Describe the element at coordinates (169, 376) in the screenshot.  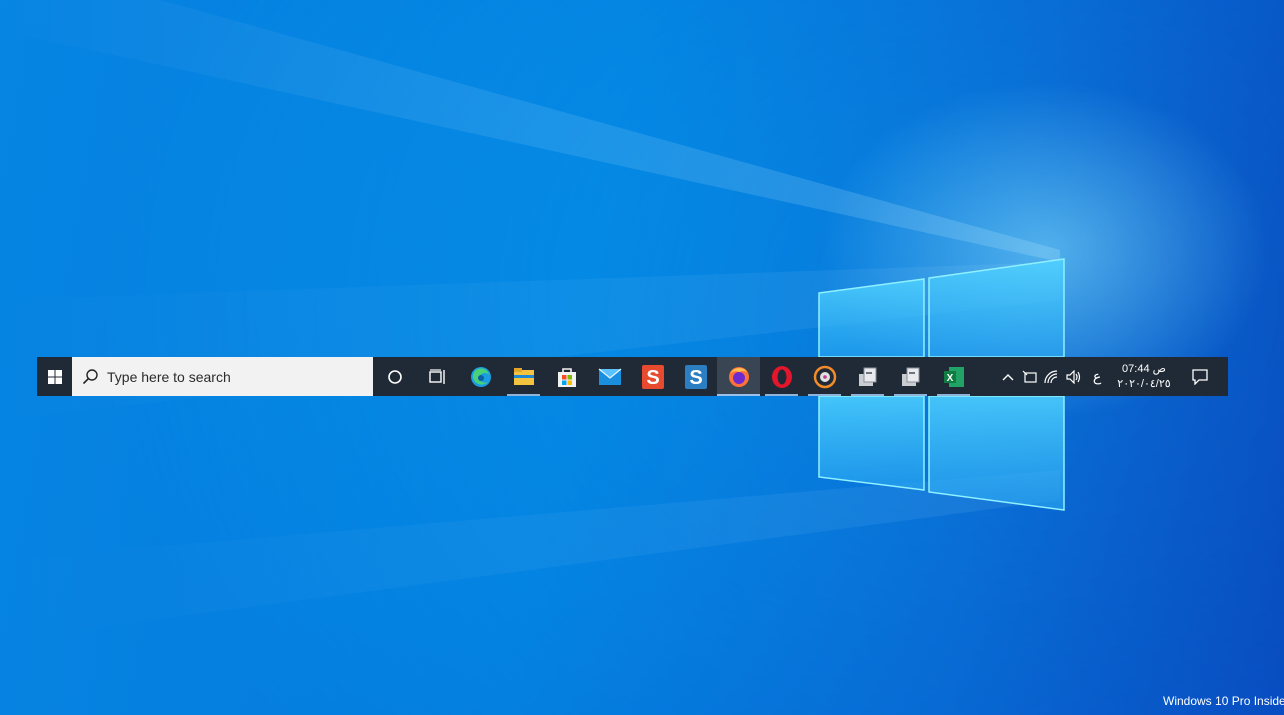
I see `search-placeholder: Type here to search` at that location.